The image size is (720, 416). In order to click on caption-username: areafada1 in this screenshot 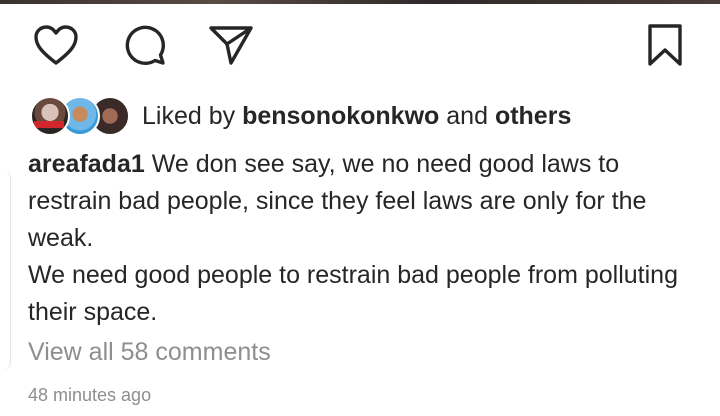, I will do `click(86, 164)`.